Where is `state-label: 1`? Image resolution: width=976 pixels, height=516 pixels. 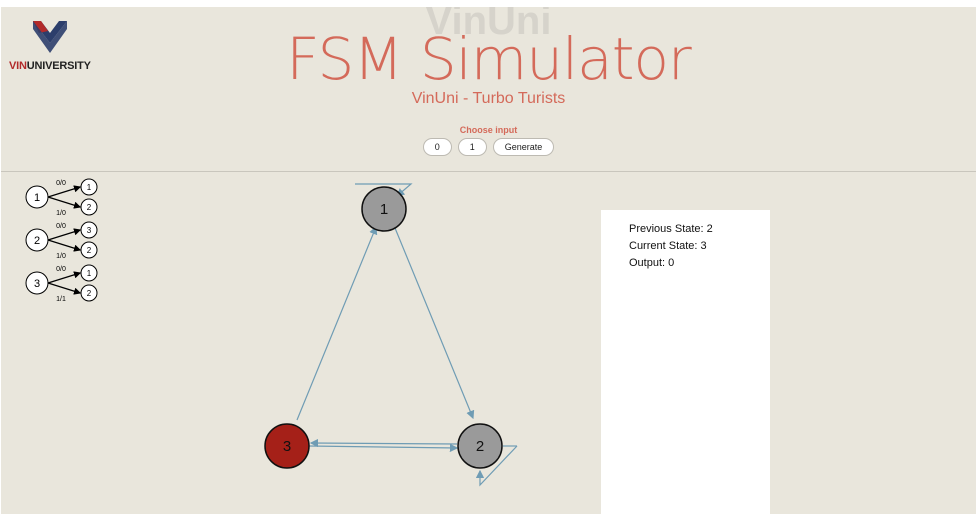 state-label: 1 is located at coordinates (384, 209).